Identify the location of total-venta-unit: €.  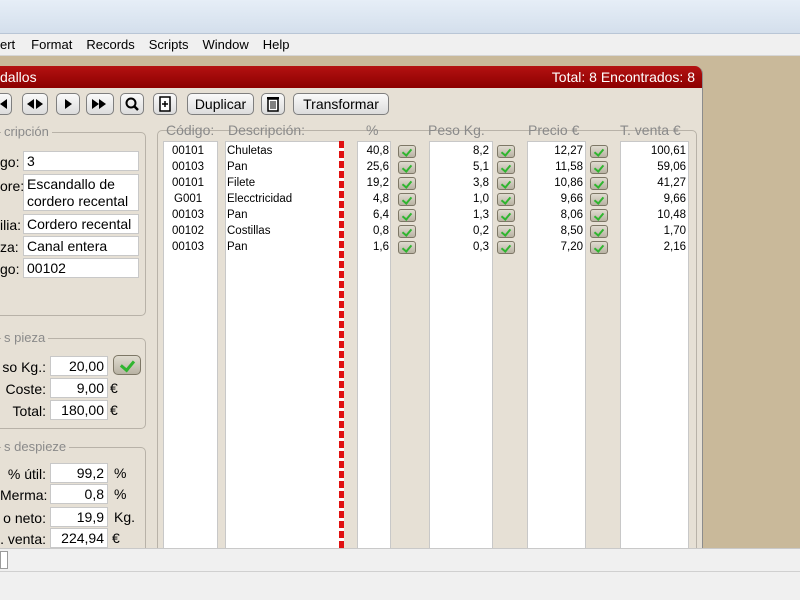
(116, 538).